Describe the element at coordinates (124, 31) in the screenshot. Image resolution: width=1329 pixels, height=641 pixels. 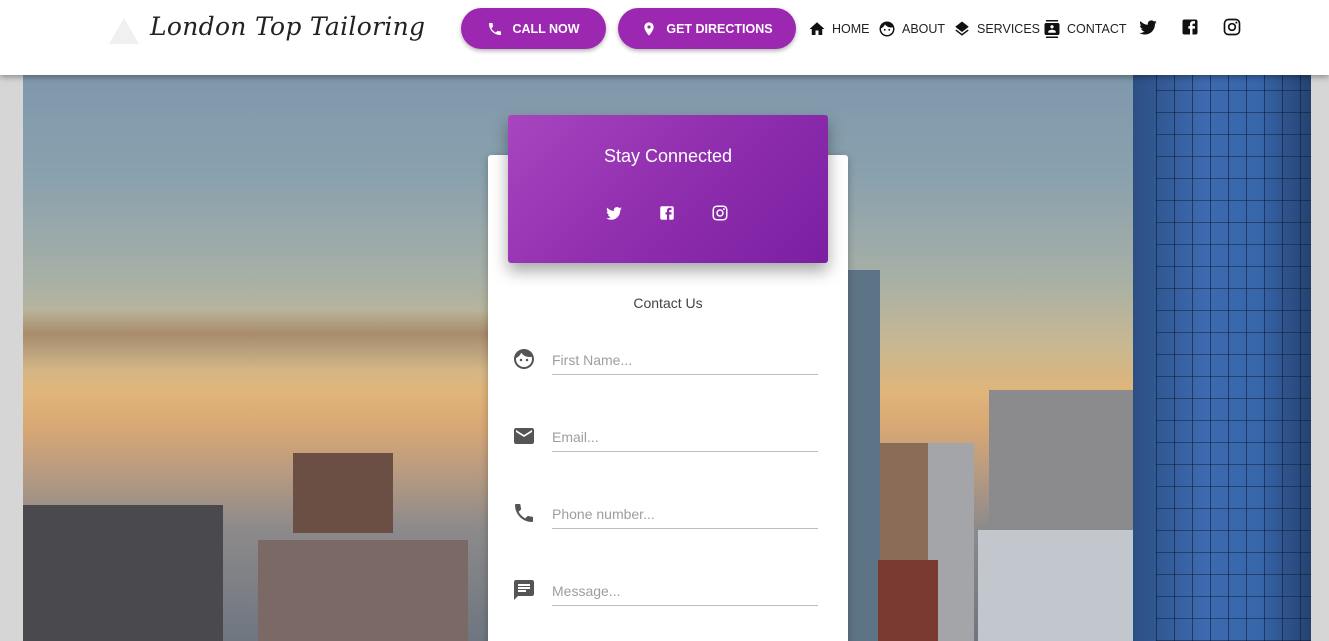
I see `logo-mark-icon` at that location.